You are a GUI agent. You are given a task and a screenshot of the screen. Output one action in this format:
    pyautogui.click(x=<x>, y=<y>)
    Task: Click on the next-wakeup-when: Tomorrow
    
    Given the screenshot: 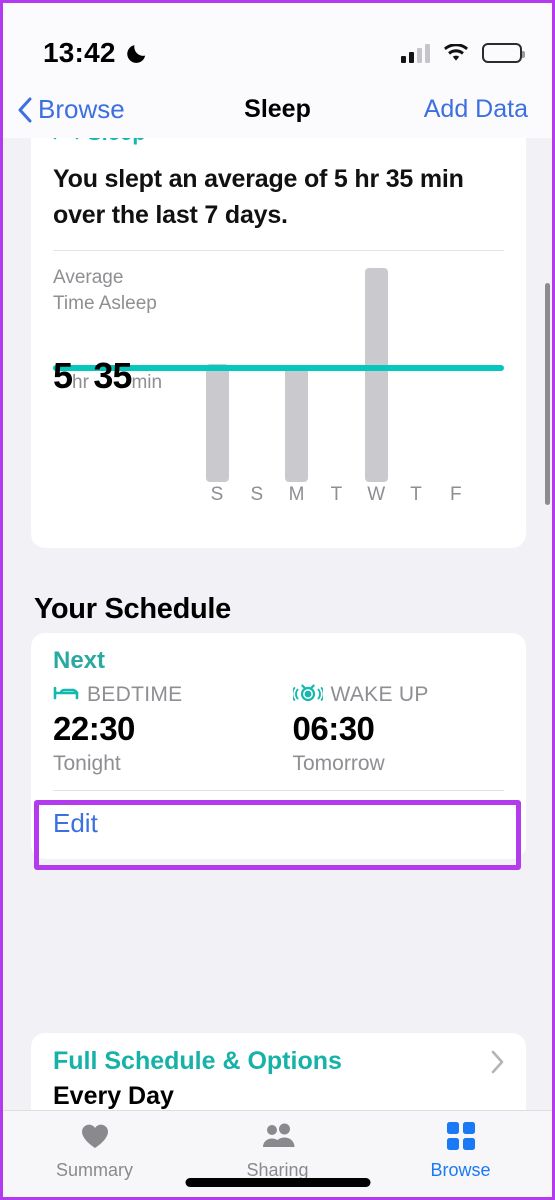 What is the action you would take?
    pyautogui.click(x=338, y=763)
    